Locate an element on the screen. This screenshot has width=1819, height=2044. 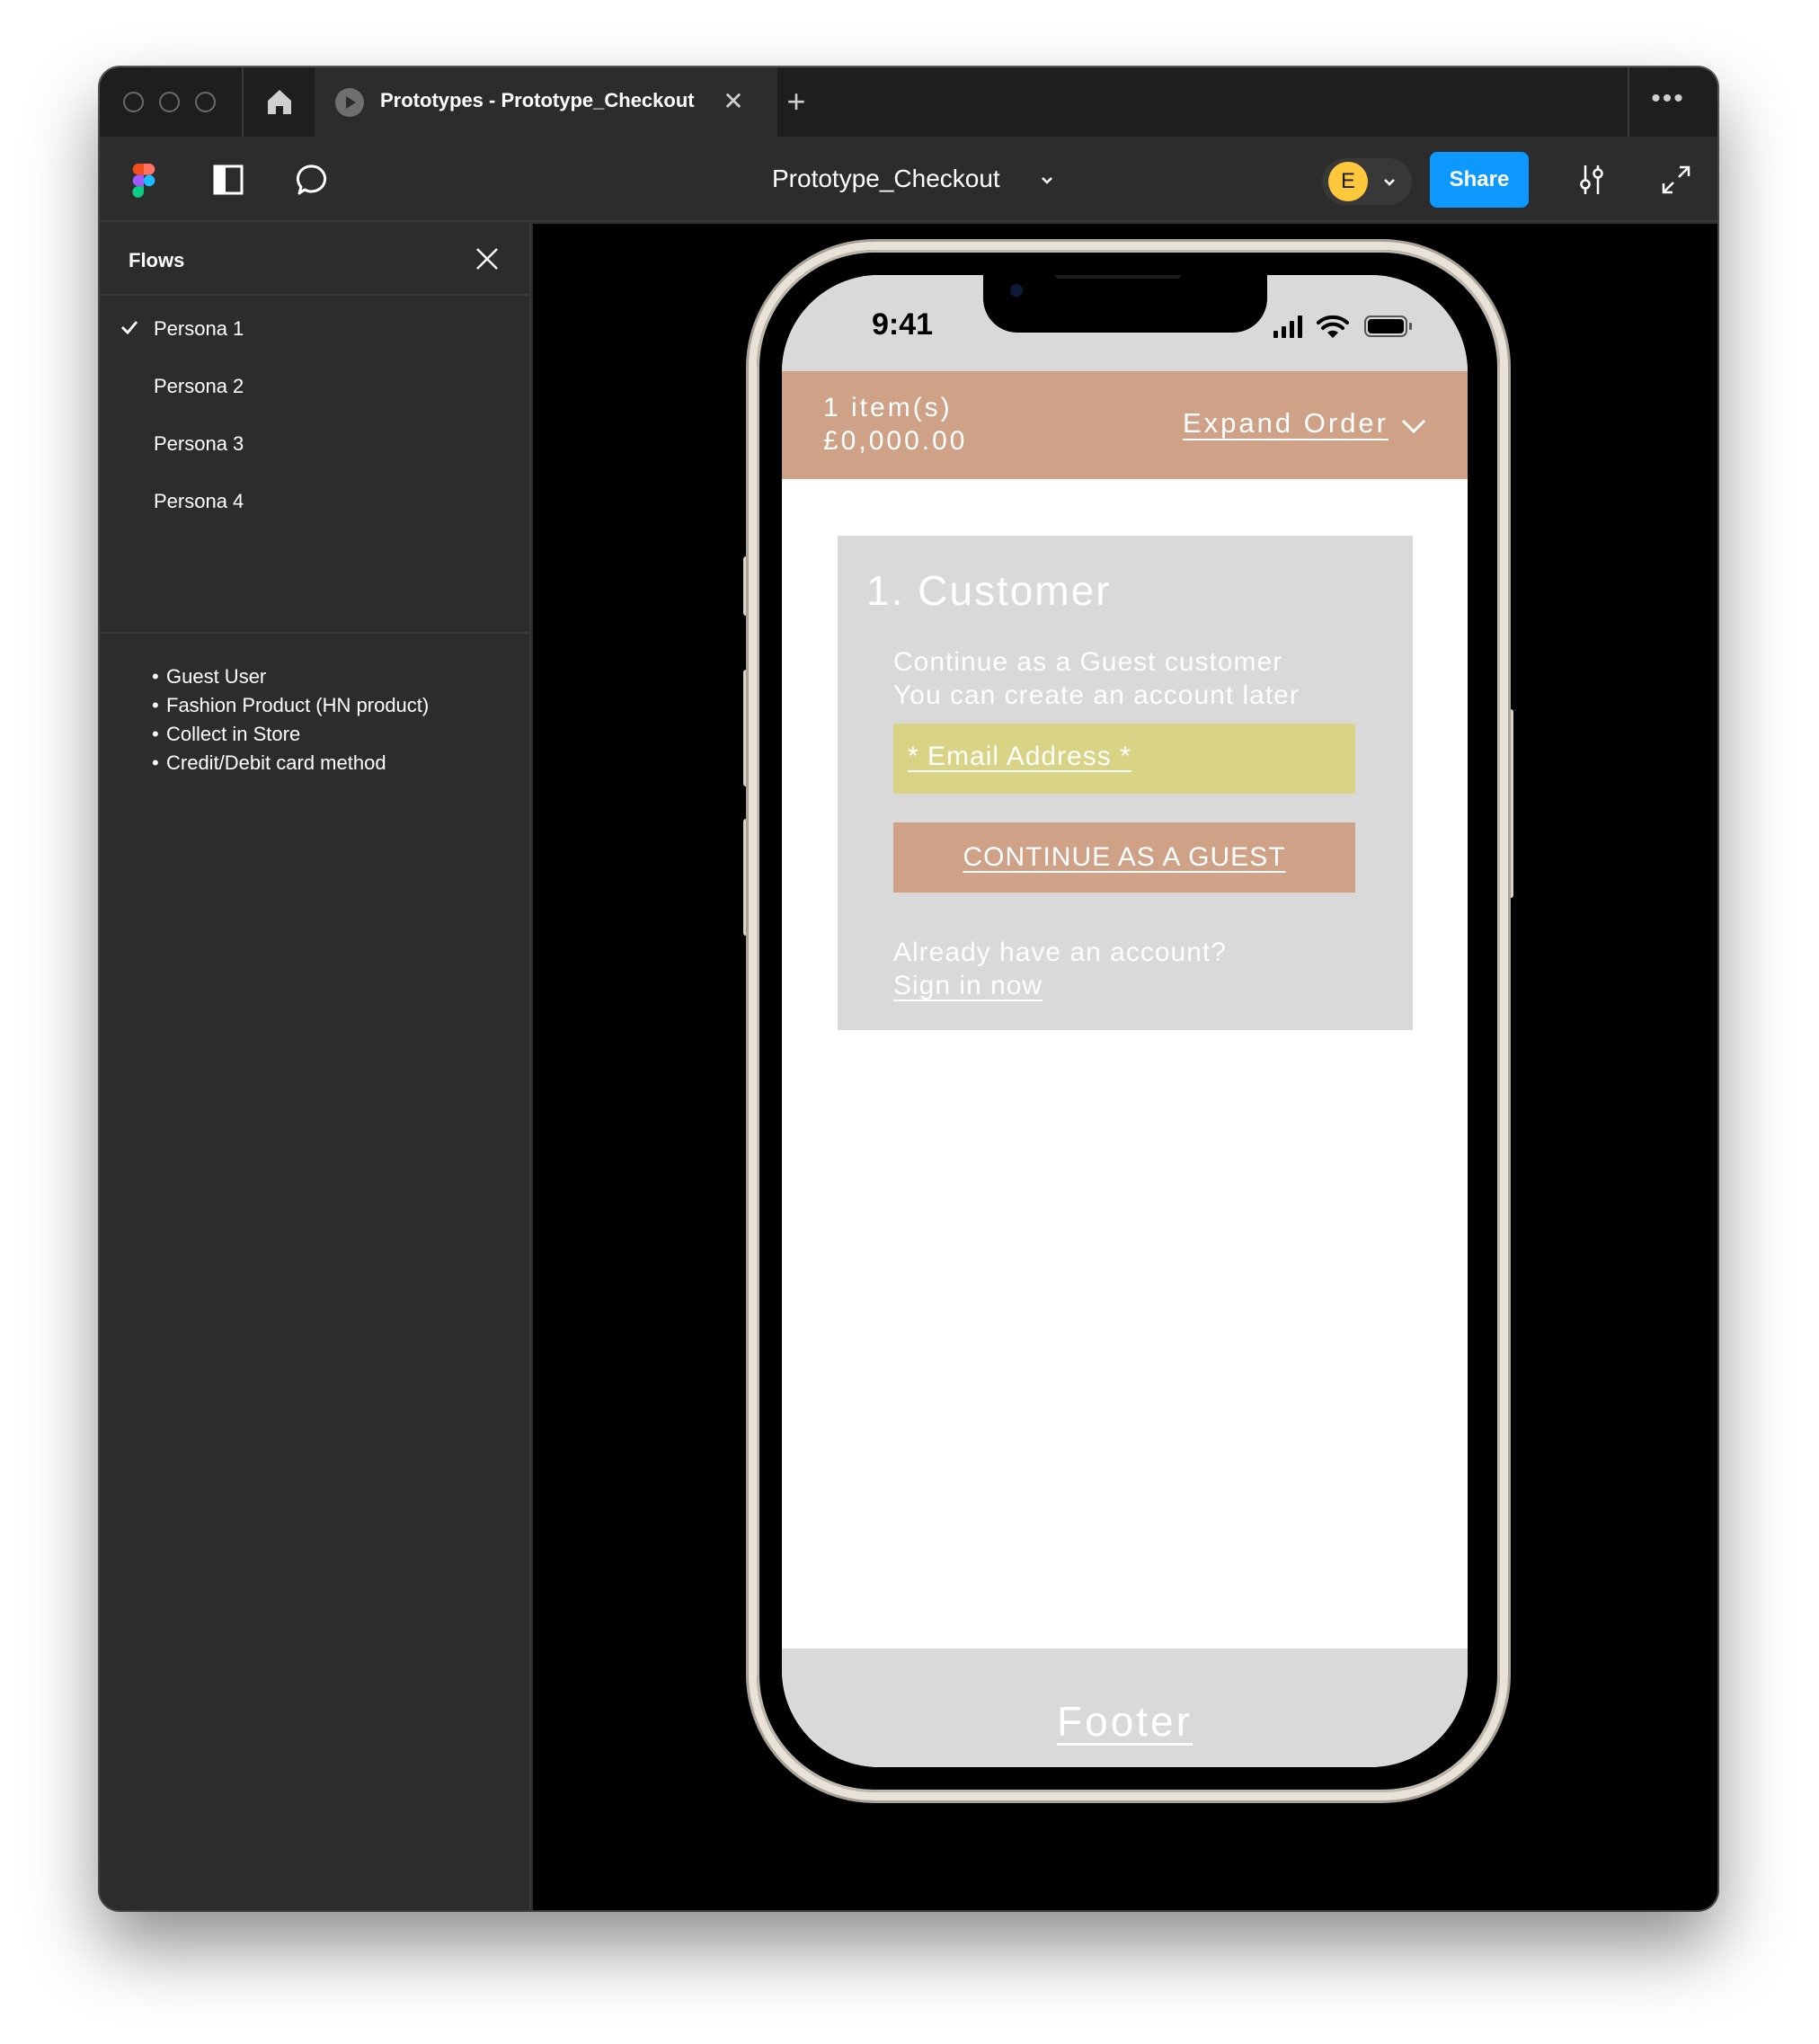
sign-in-link: Sign in now is located at coordinates (968, 986).